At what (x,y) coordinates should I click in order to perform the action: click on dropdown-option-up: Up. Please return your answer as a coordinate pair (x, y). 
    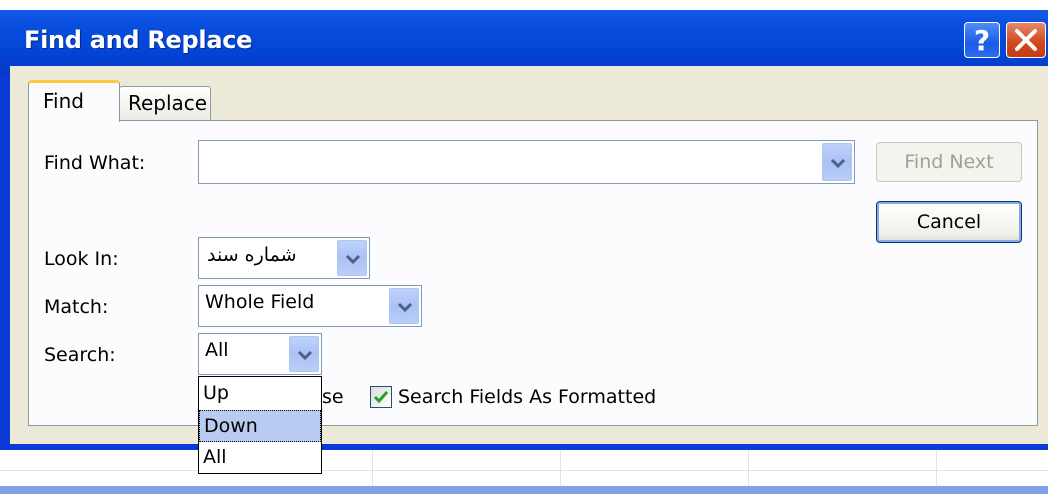
    Looking at the image, I should click on (260, 394).